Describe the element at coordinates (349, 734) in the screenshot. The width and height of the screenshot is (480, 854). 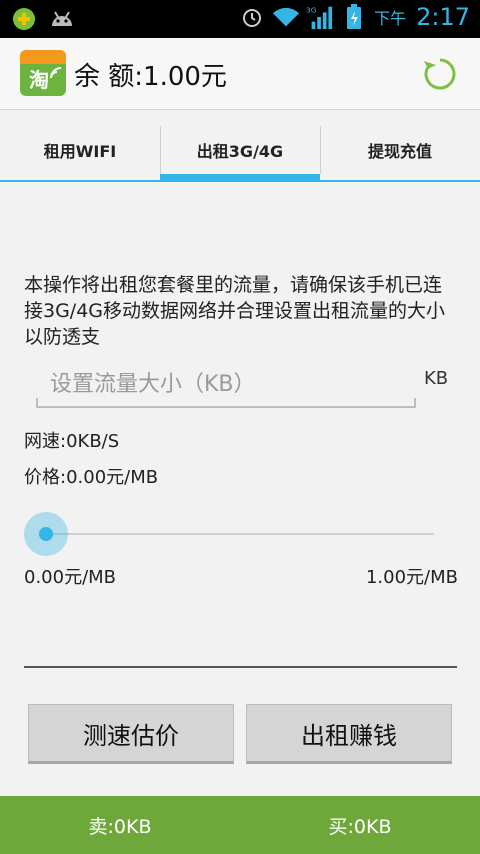
I see `rent-out-button: 出租赚钱` at that location.